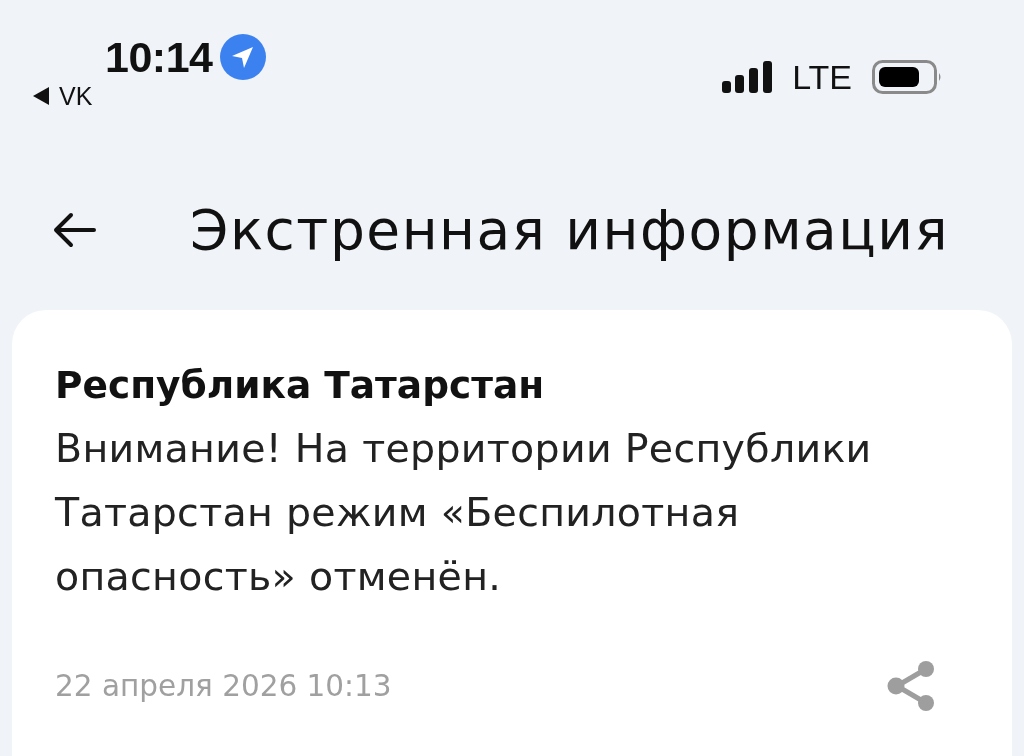  I want to click on clock-time: 10:14, so click(159, 57).